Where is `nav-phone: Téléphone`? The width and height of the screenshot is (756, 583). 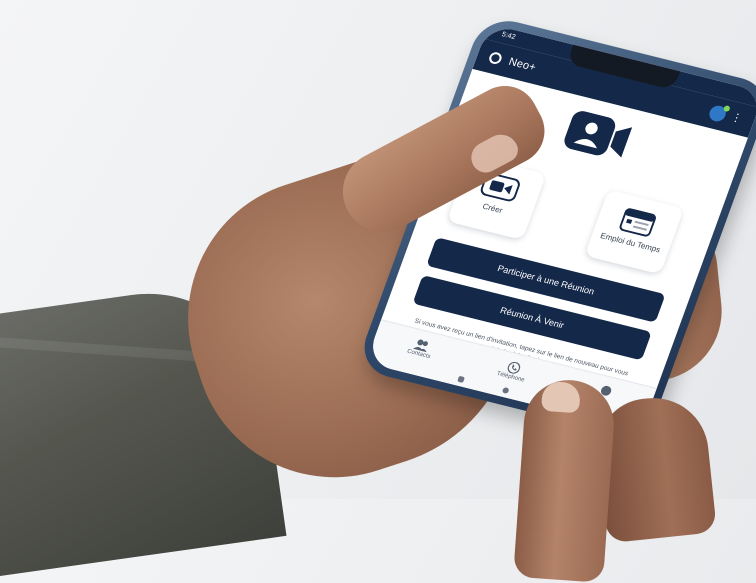 nav-phone: Téléphone is located at coordinates (512, 370).